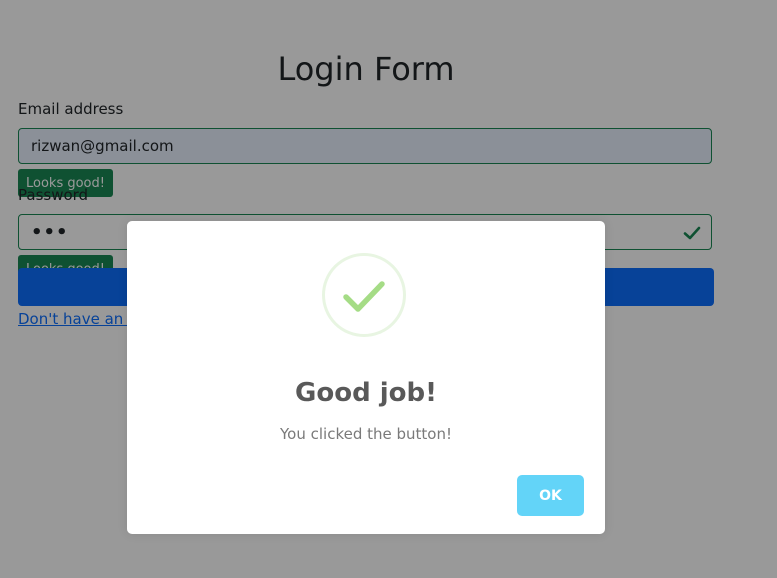  I want to click on checkmark-success-icon, so click(364, 295).